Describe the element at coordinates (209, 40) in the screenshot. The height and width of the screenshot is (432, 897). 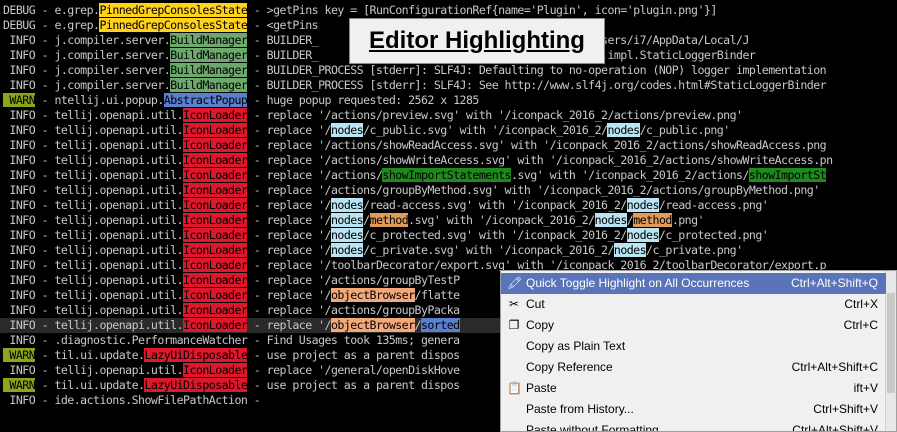
I see `highlighted-token: BuildManager` at that location.